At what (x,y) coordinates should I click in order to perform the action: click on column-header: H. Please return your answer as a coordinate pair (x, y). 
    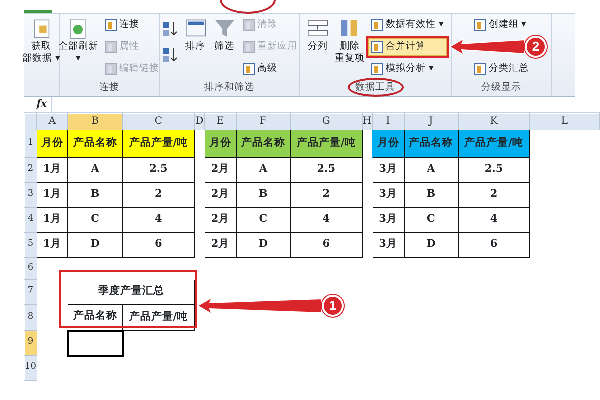
    Looking at the image, I should click on (367, 122).